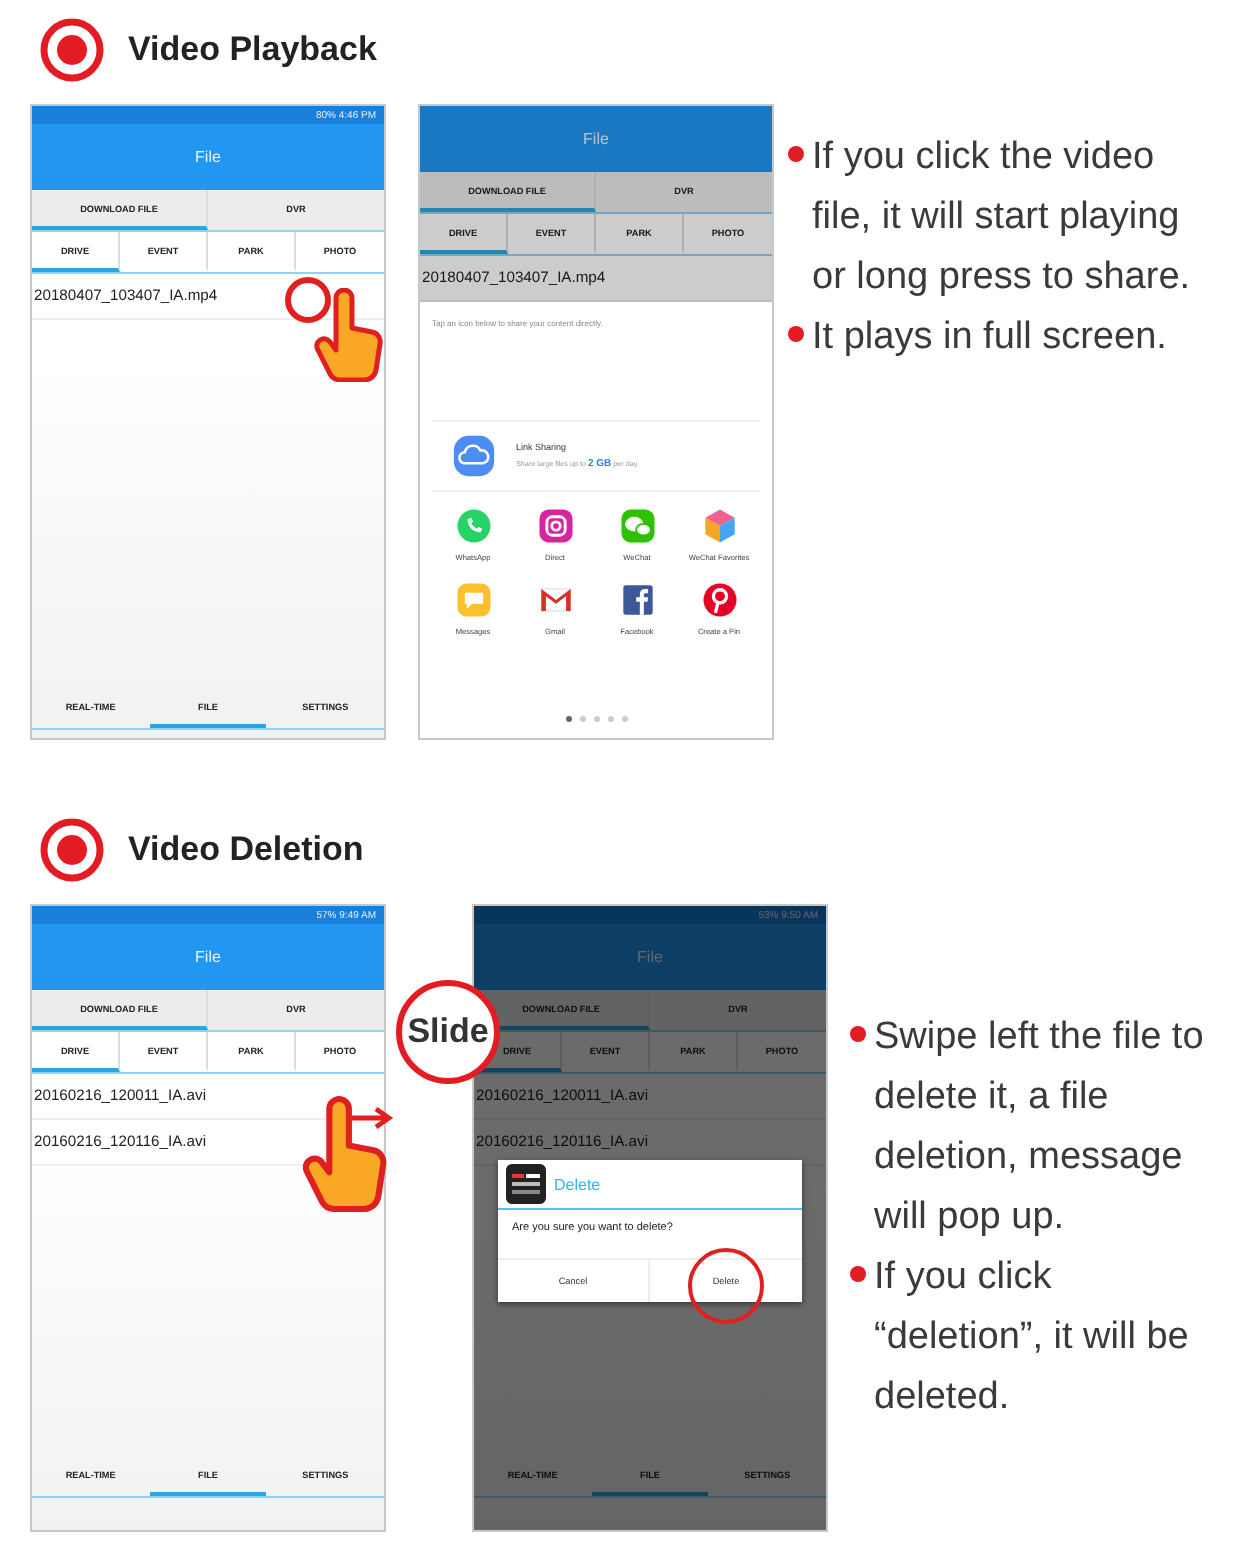  Describe the element at coordinates (448, 1032) in the screenshot. I see `slide-tooltip: Slide` at that location.